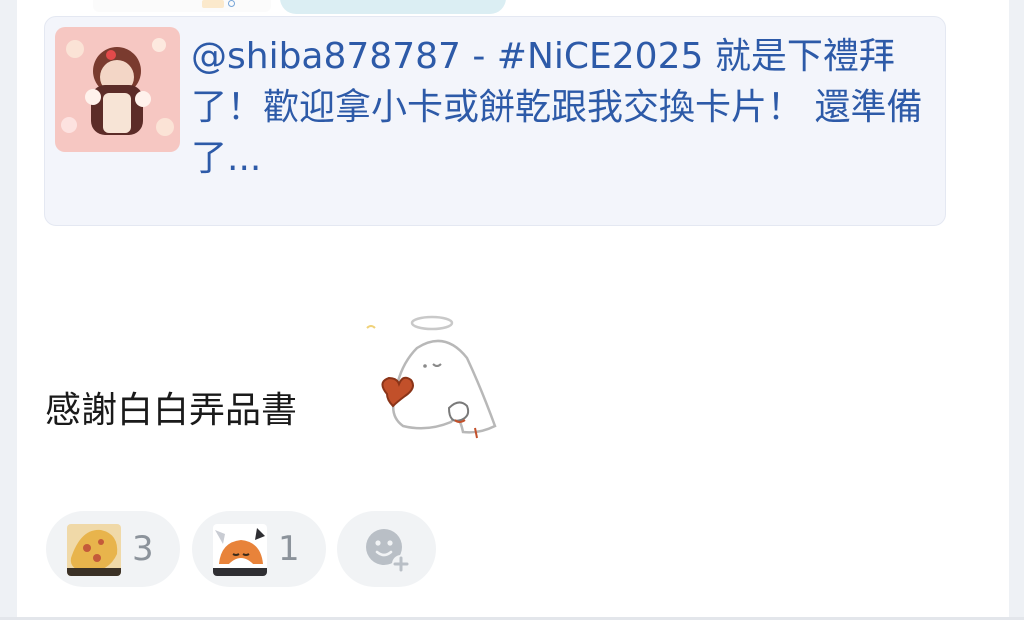 Image resolution: width=1024 pixels, height=620 pixels. Describe the element at coordinates (171, 410) in the screenshot. I see `message-text: 感謝白白弄品書` at that location.